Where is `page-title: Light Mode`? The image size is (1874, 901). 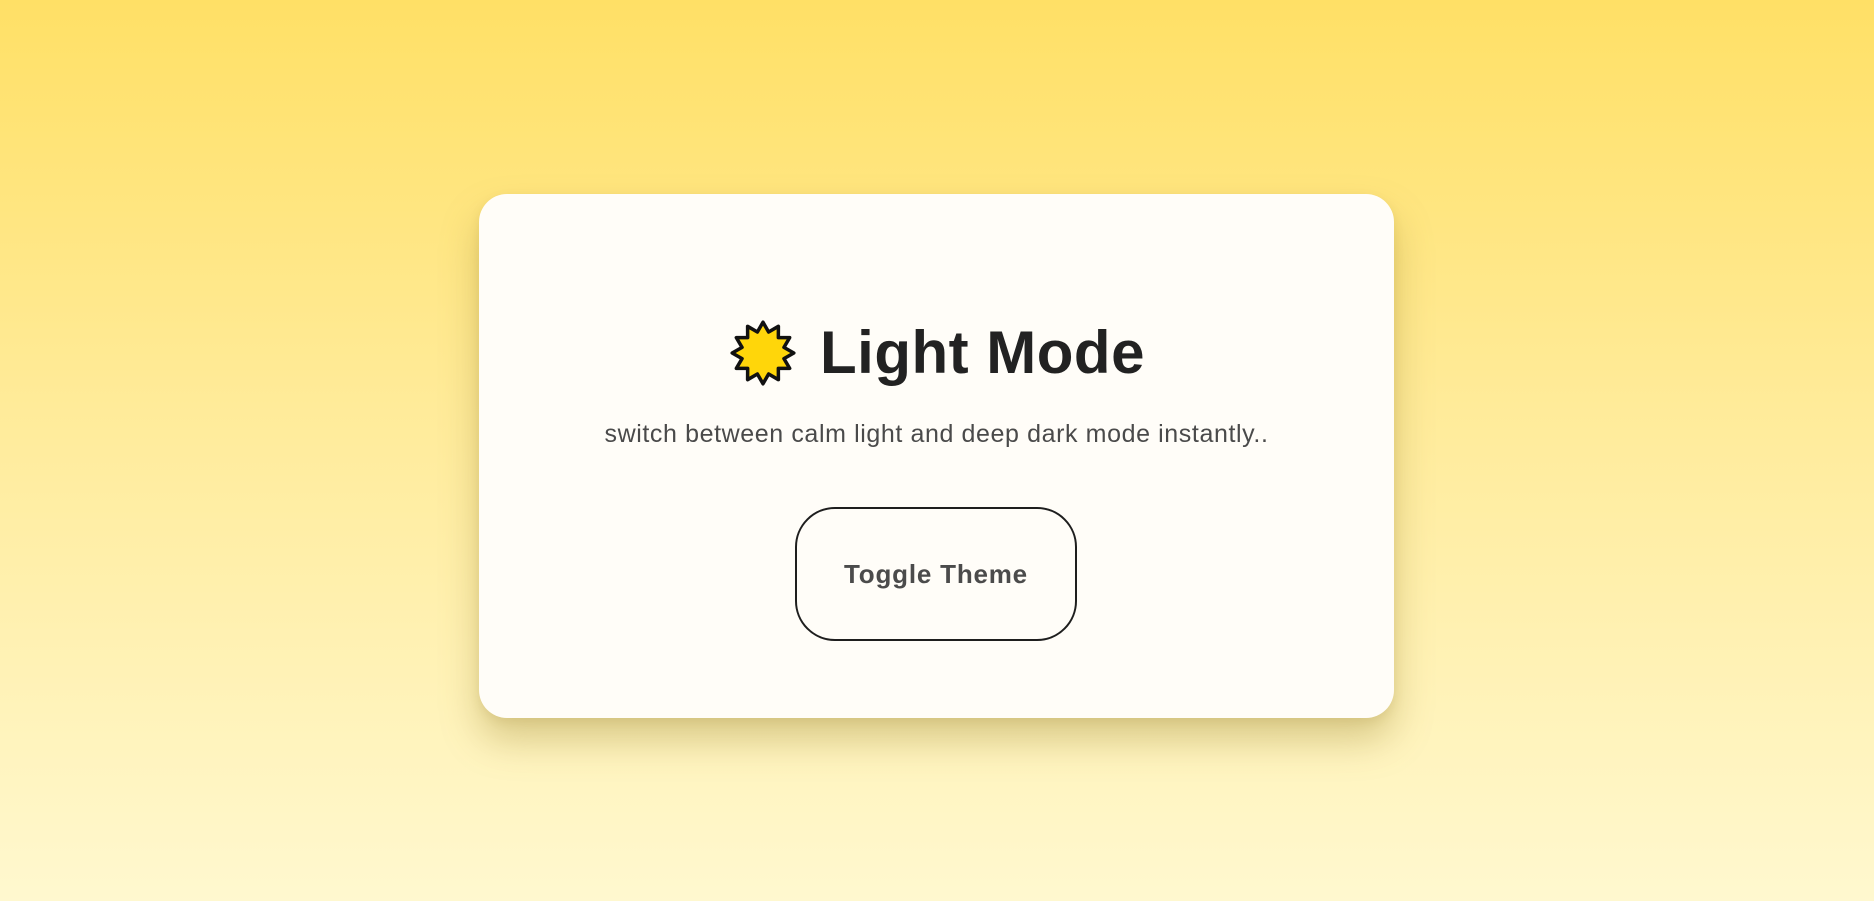 page-title: Light Mode is located at coordinates (982, 352).